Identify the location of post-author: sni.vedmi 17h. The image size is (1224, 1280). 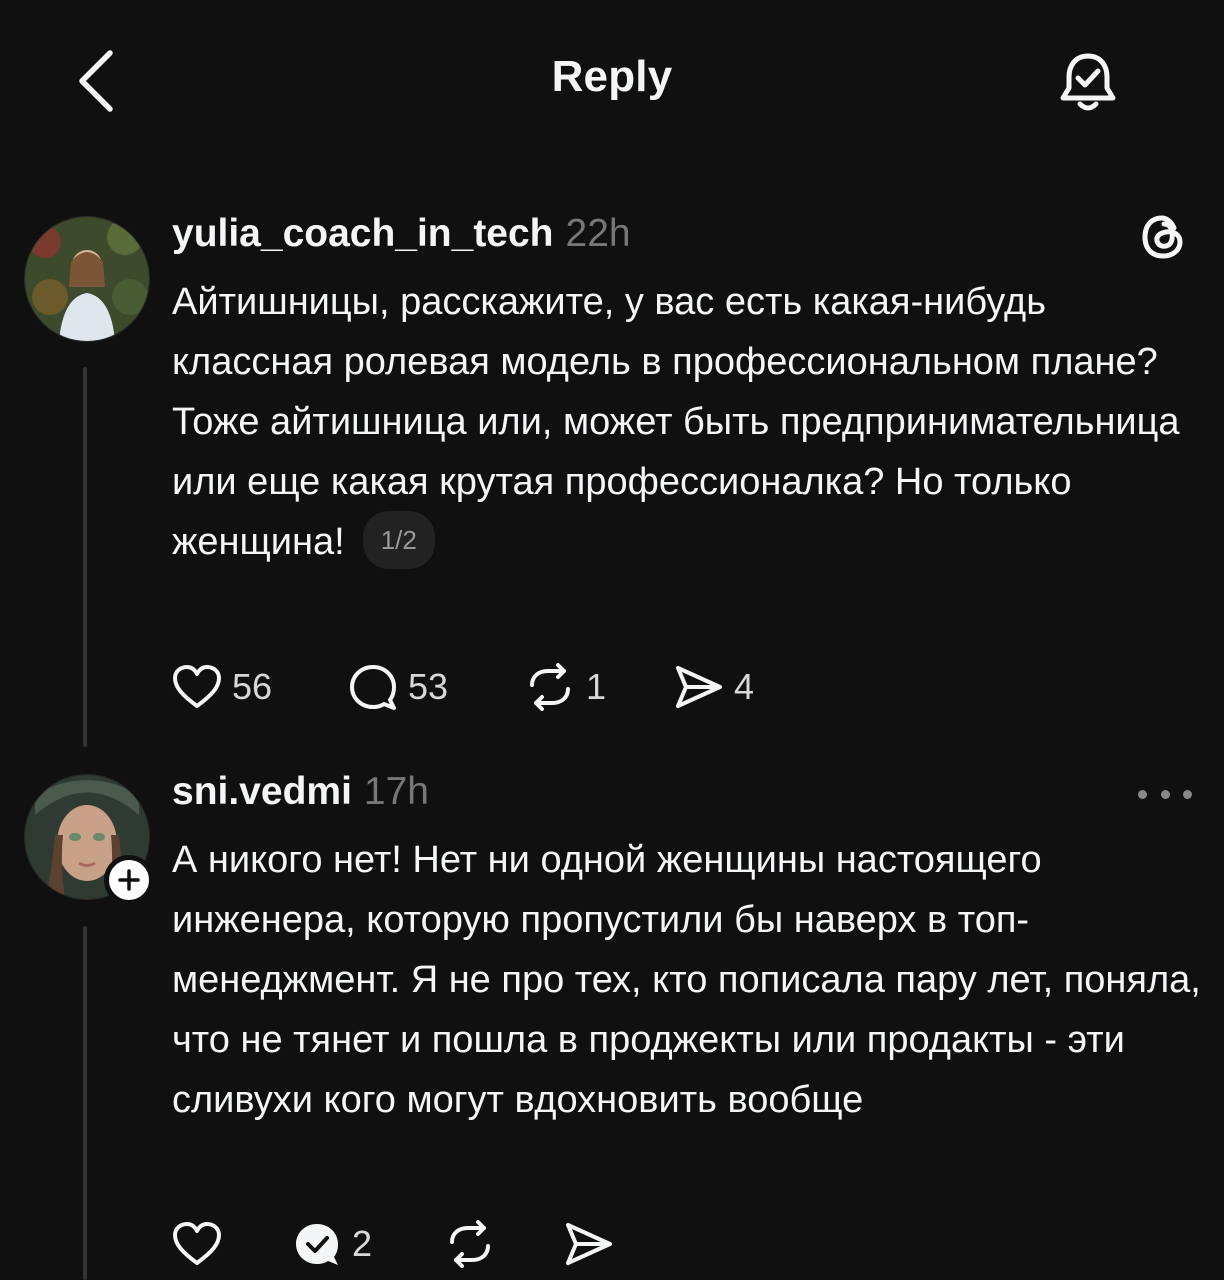
(300, 792).